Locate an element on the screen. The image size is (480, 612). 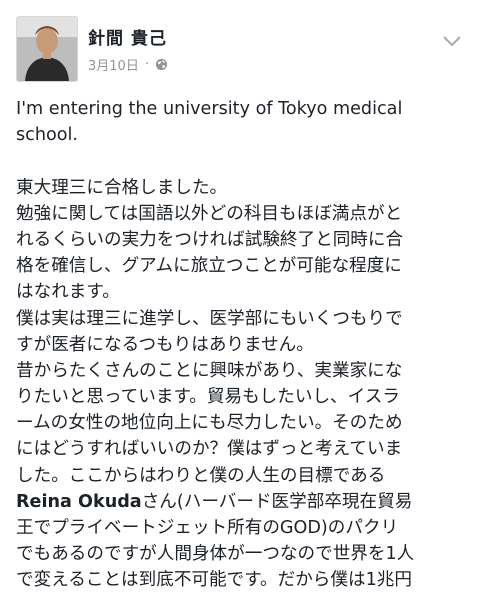
post-header: 針間 貴己 3月10日 · is located at coordinates (240, 49).